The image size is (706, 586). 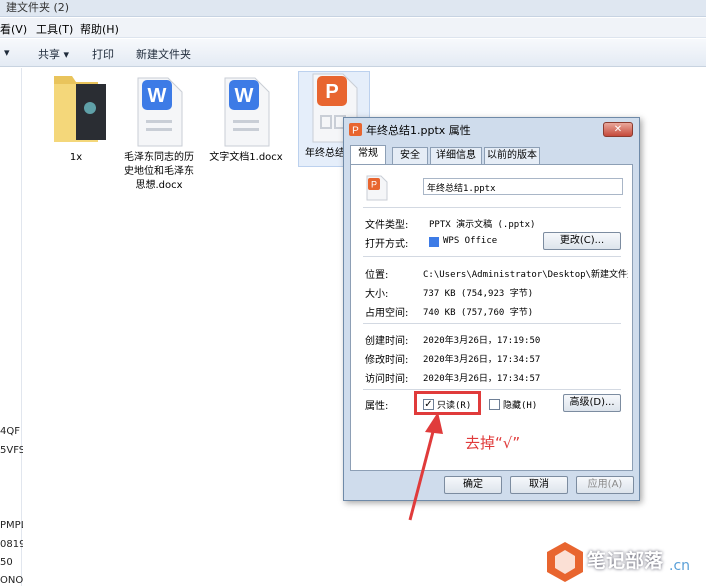 What do you see at coordinates (159, 185) in the screenshot?
I see `file-name-line: 思想.docx` at bounding box center [159, 185].